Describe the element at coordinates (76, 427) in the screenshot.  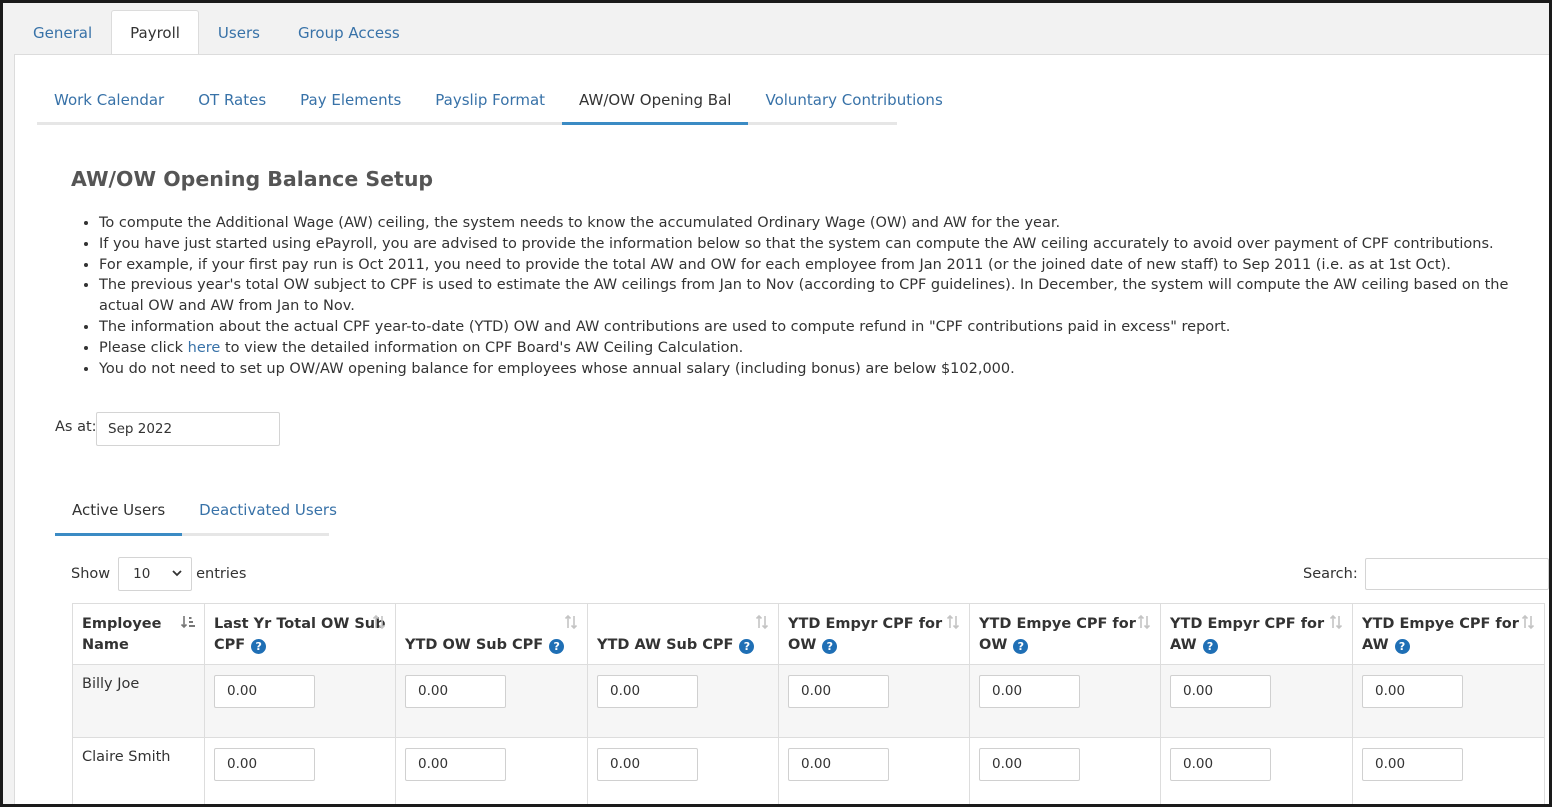
I see `as-at-label: As at:` at that location.